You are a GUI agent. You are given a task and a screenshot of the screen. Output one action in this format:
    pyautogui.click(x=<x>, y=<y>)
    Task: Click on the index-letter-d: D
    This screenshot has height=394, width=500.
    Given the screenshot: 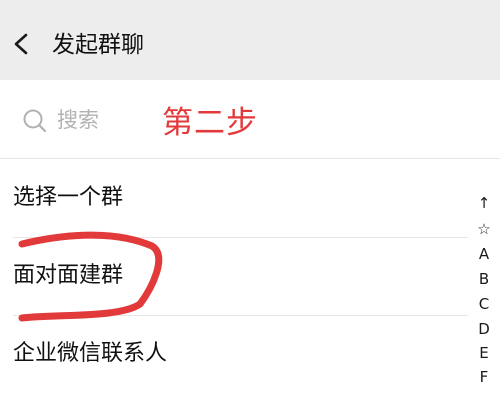 What is the action you would take?
    pyautogui.click(x=484, y=329)
    